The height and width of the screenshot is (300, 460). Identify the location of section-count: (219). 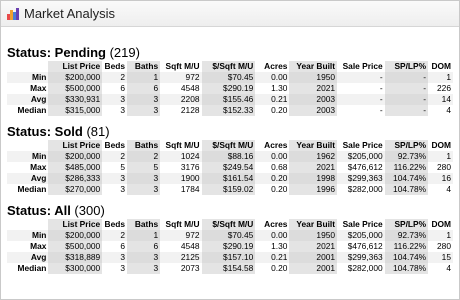
(122, 52).